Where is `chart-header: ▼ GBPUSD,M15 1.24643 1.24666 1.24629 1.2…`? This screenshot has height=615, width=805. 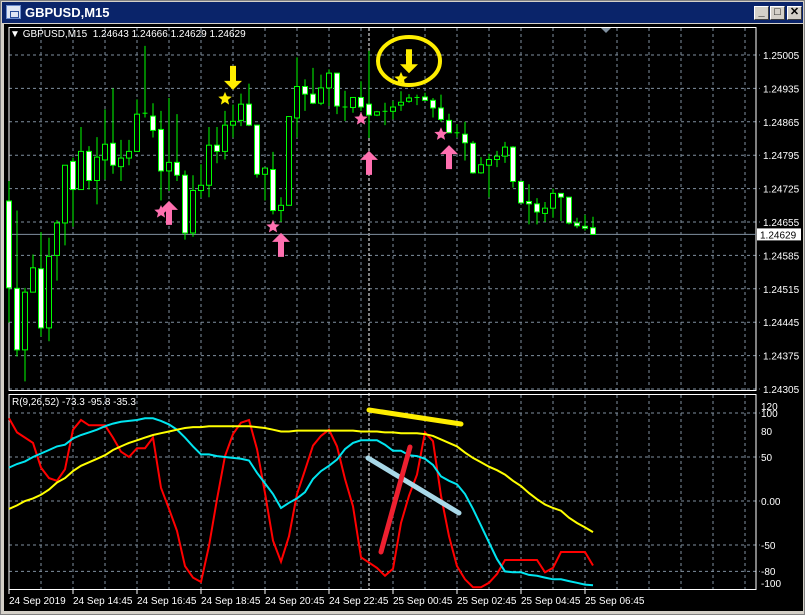 chart-header: ▼ GBPUSD,M15 1.24643 1.24666 1.24629 1.2… is located at coordinates (128, 34).